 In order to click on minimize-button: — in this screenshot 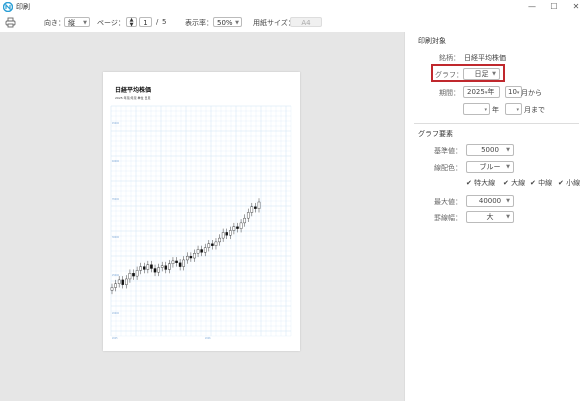, I will do `click(532, 7)`.